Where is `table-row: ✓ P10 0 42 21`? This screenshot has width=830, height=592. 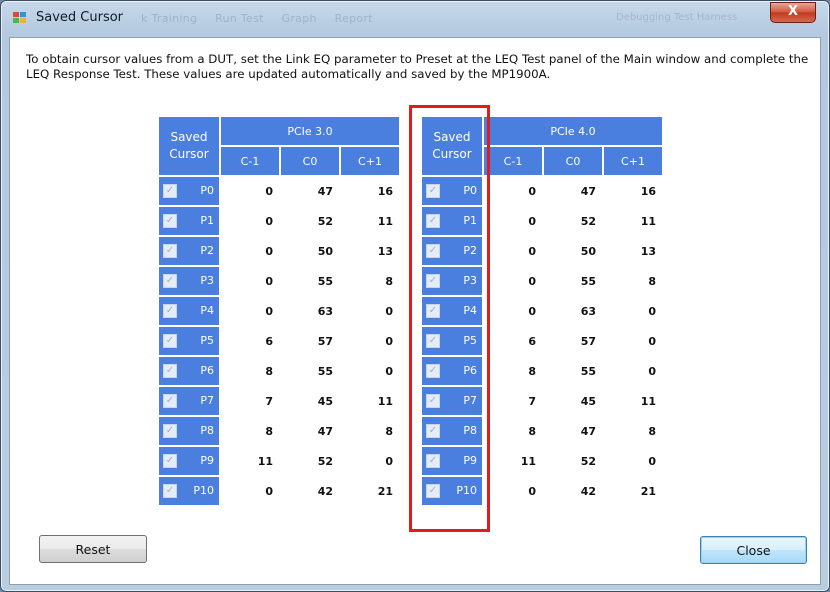
table-row: ✓ P10 0 42 21 is located at coordinates (542, 491).